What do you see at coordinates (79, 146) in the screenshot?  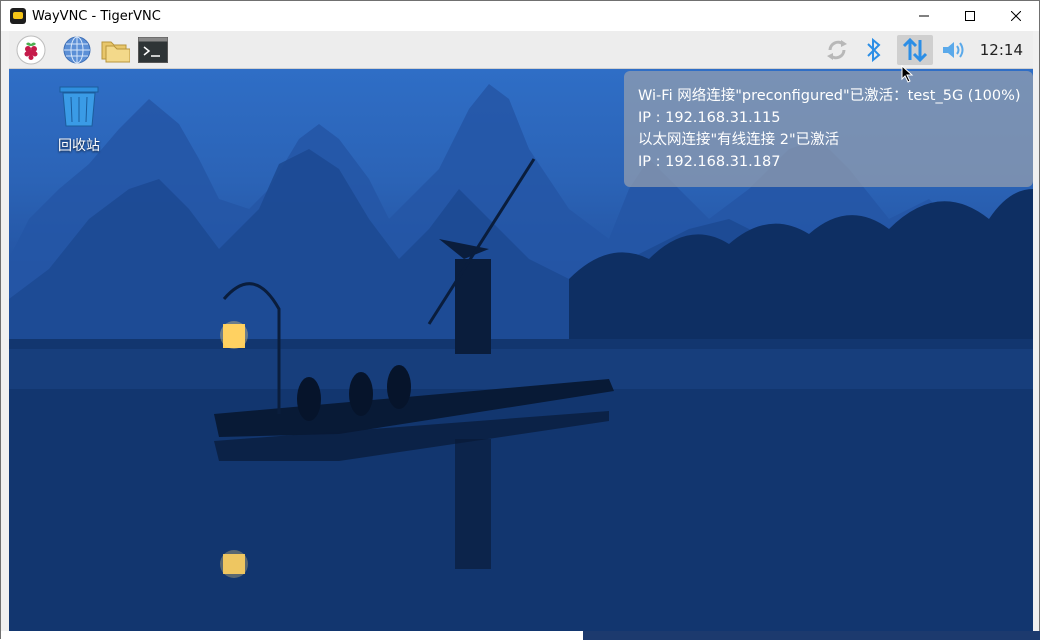 I see `trash-label: 回收站` at bounding box center [79, 146].